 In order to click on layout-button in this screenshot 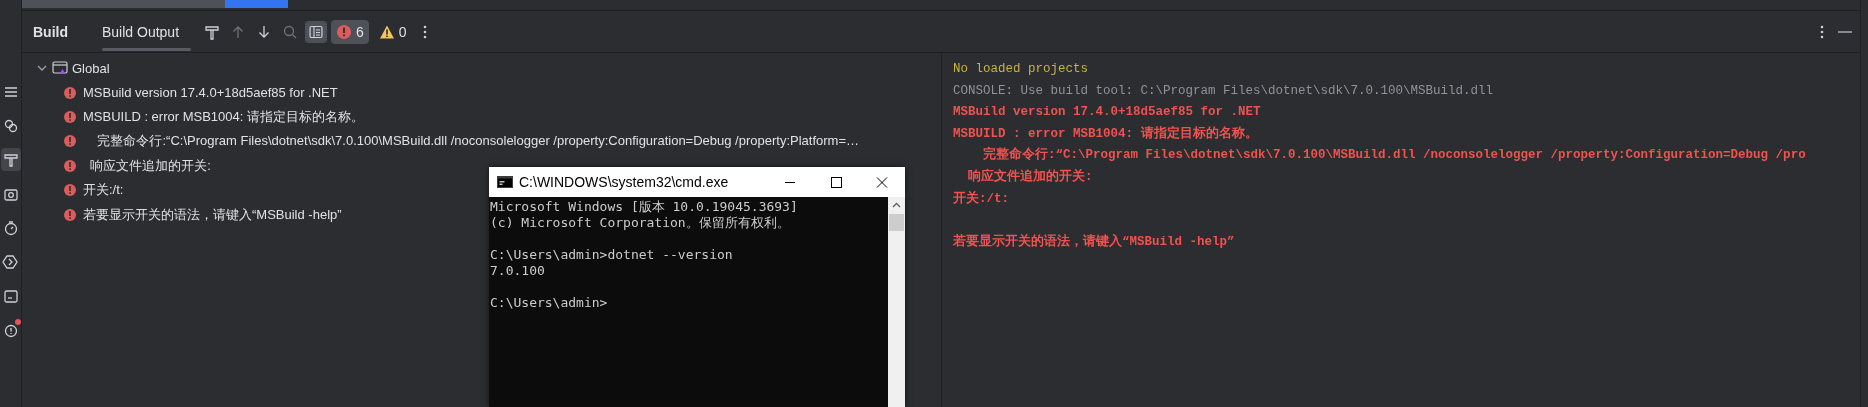, I will do `click(316, 31)`.